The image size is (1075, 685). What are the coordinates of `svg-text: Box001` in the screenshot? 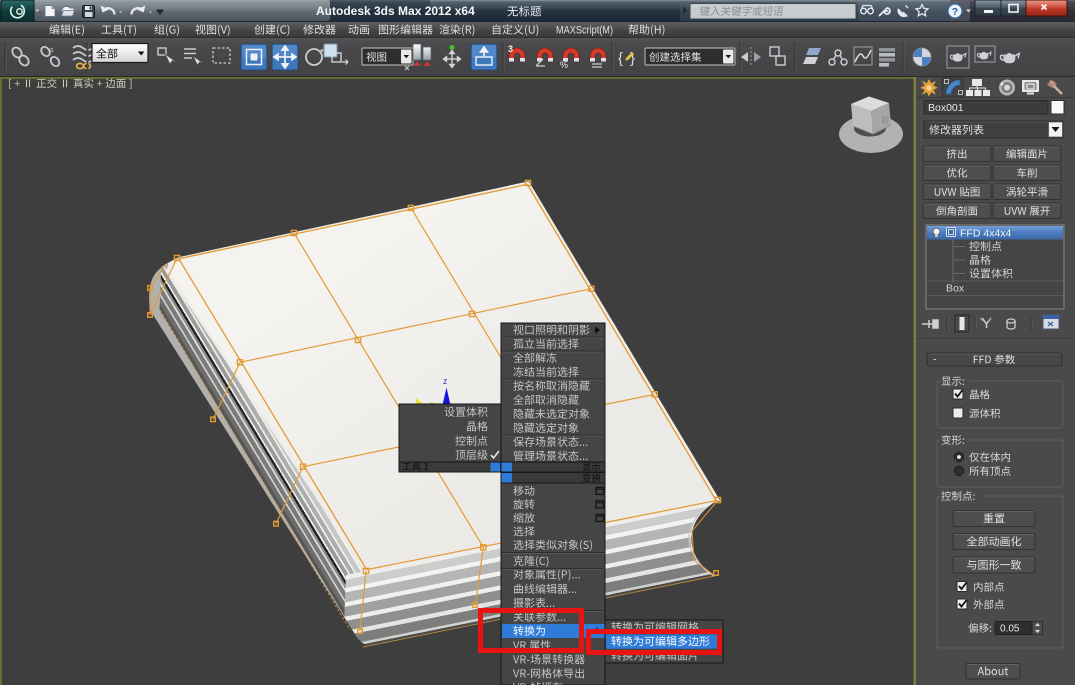 It's located at (946, 108).